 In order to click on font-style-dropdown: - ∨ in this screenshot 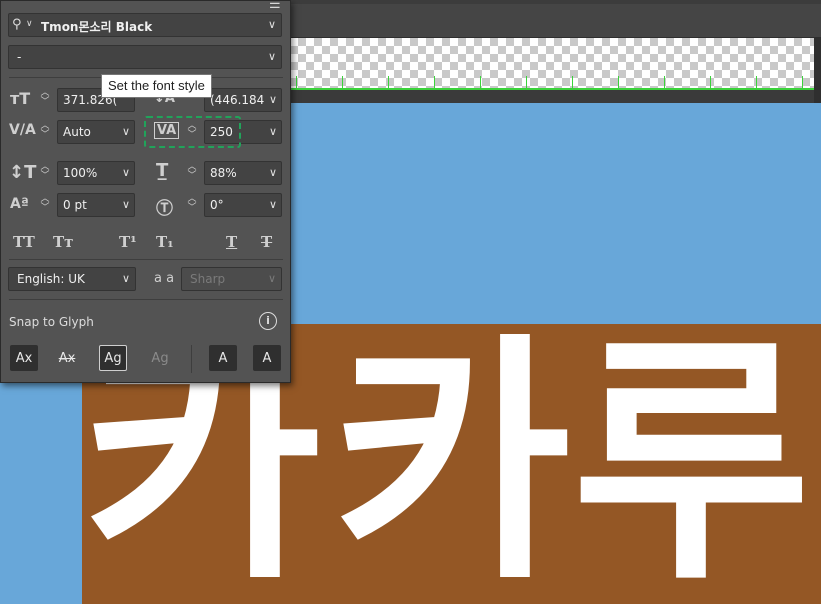, I will do `click(145, 57)`.